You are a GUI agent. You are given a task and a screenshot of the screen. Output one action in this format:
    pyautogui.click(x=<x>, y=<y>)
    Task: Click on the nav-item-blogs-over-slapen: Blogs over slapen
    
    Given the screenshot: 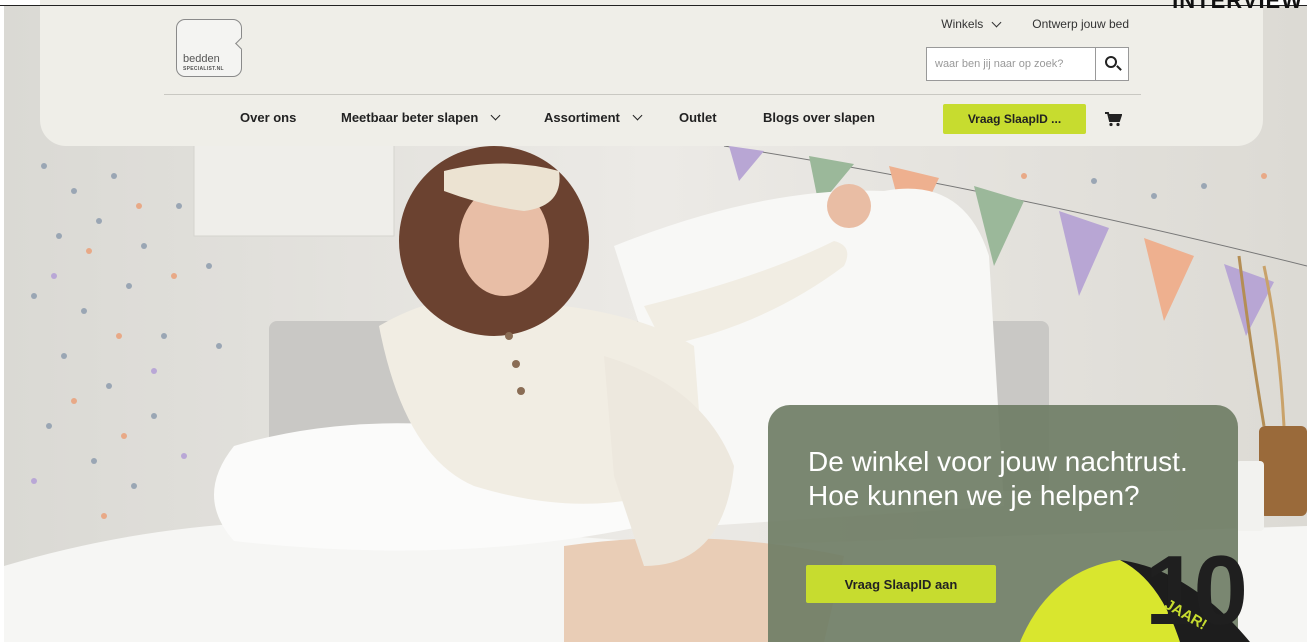 What is the action you would take?
    pyautogui.click(x=819, y=117)
    